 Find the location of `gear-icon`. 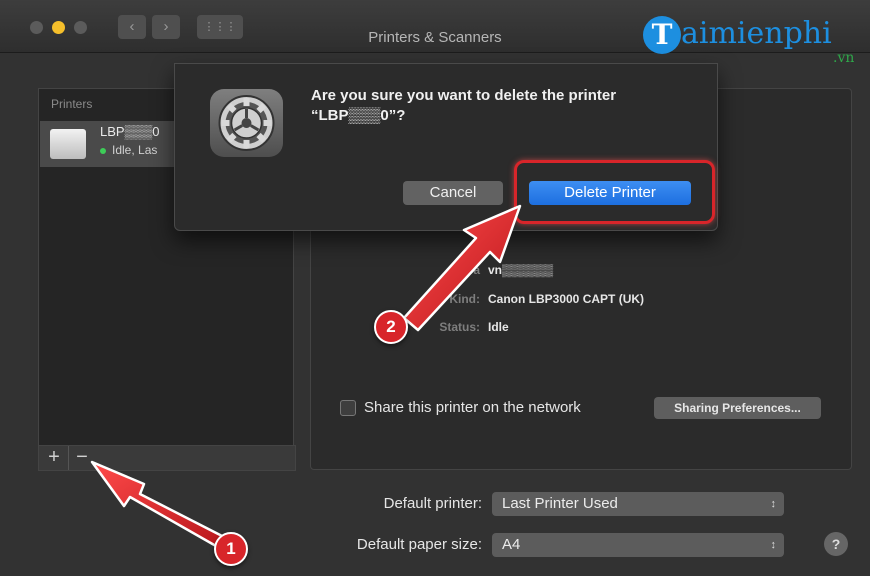

gear-icon is located at coordinates (246, 123).